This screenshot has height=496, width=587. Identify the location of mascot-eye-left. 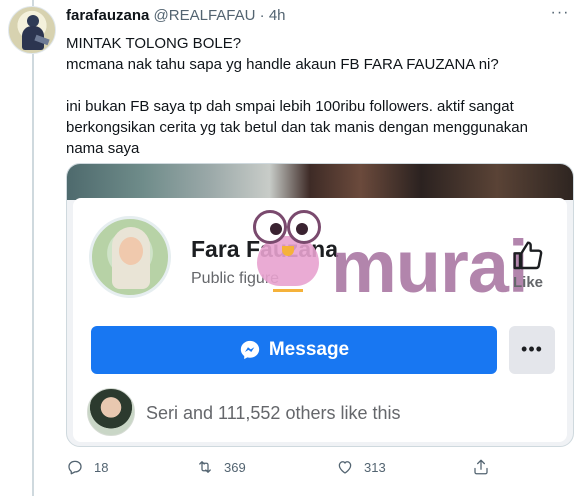
(270, 227).